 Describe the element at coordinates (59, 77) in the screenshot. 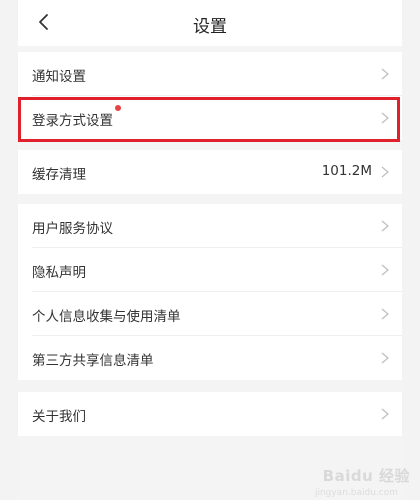

I see `settings-item-label: 通知设置` at that location.